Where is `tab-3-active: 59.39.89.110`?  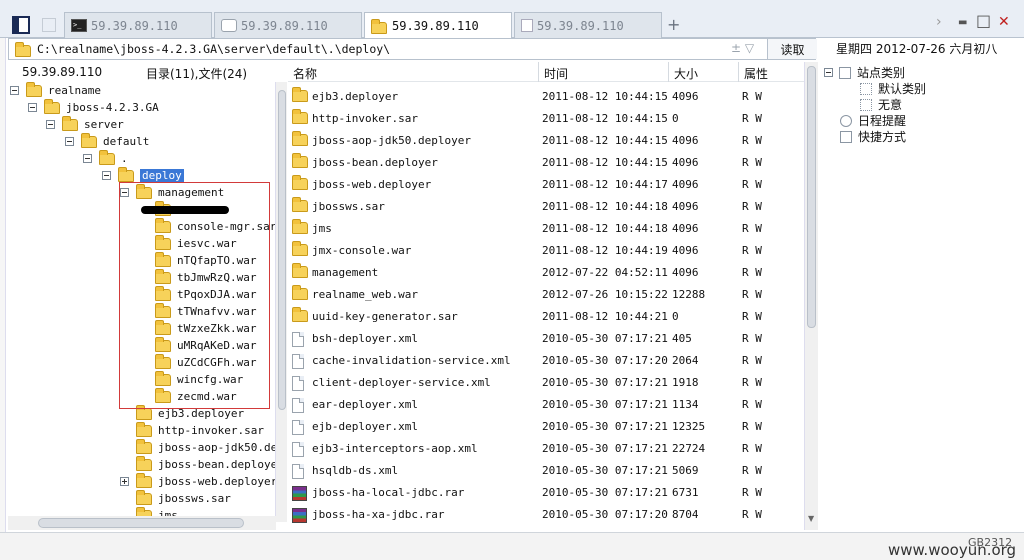 tab-3-active: 59.39.89.110 is located at coordinates (438, 25).